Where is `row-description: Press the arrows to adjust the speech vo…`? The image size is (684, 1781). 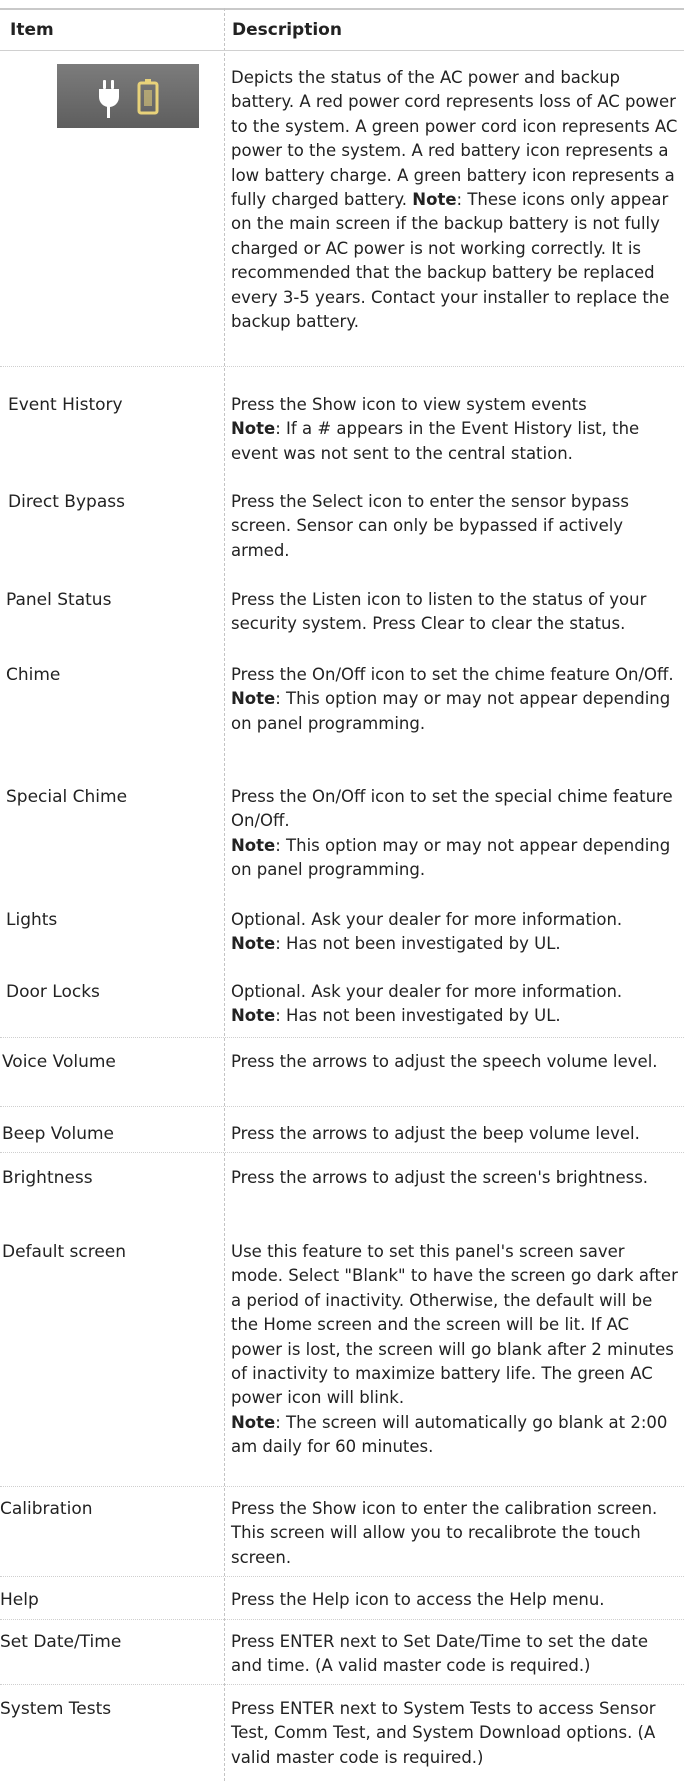
row-description: Press the arrows to adjust the speech vo… is located at coordinates (444, 1061).